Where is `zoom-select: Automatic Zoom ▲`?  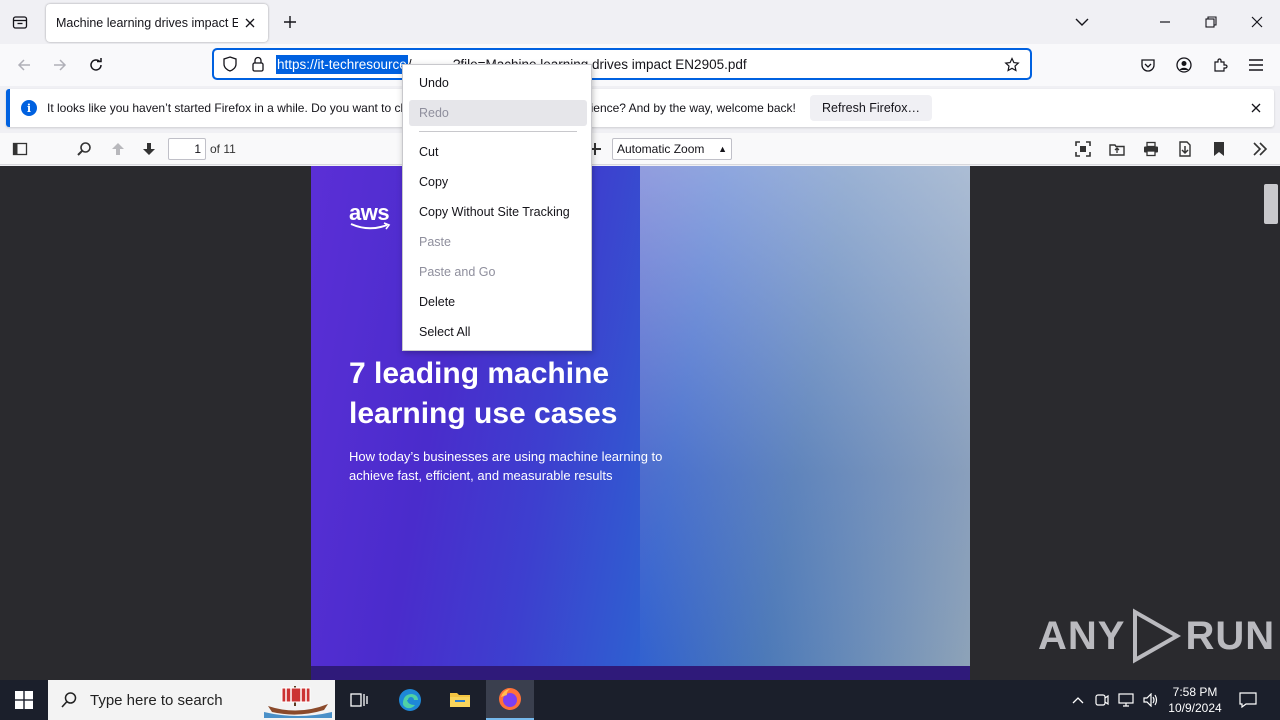
zoom-select: Automatic Zoom ▲ is located at coordinates (672, 149).